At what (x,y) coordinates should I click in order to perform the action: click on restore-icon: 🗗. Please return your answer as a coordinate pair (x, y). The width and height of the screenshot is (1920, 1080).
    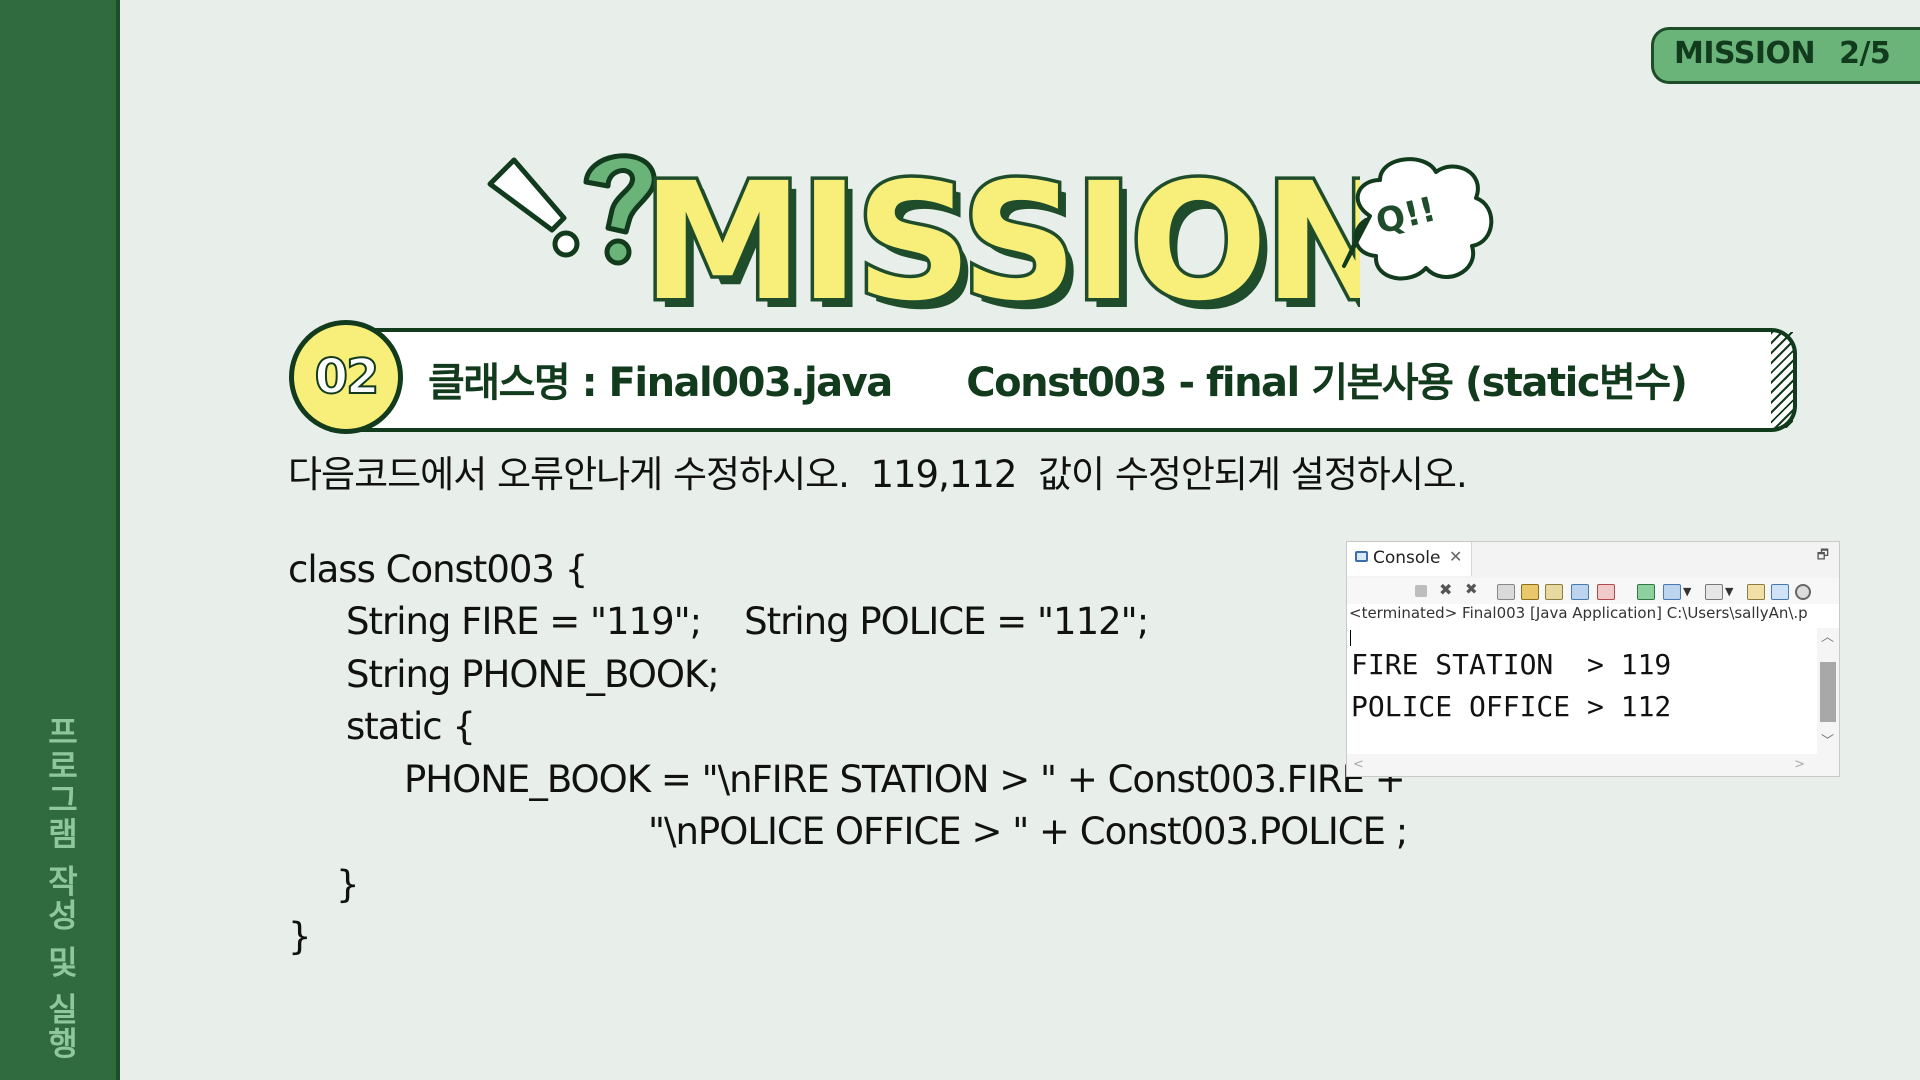
    Looking at the image, I should click on (1823, 557).